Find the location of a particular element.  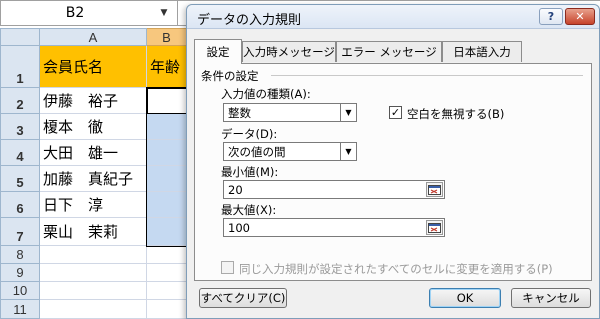

cell-a6: 日下 淳 is located at coordinates (93, 205).